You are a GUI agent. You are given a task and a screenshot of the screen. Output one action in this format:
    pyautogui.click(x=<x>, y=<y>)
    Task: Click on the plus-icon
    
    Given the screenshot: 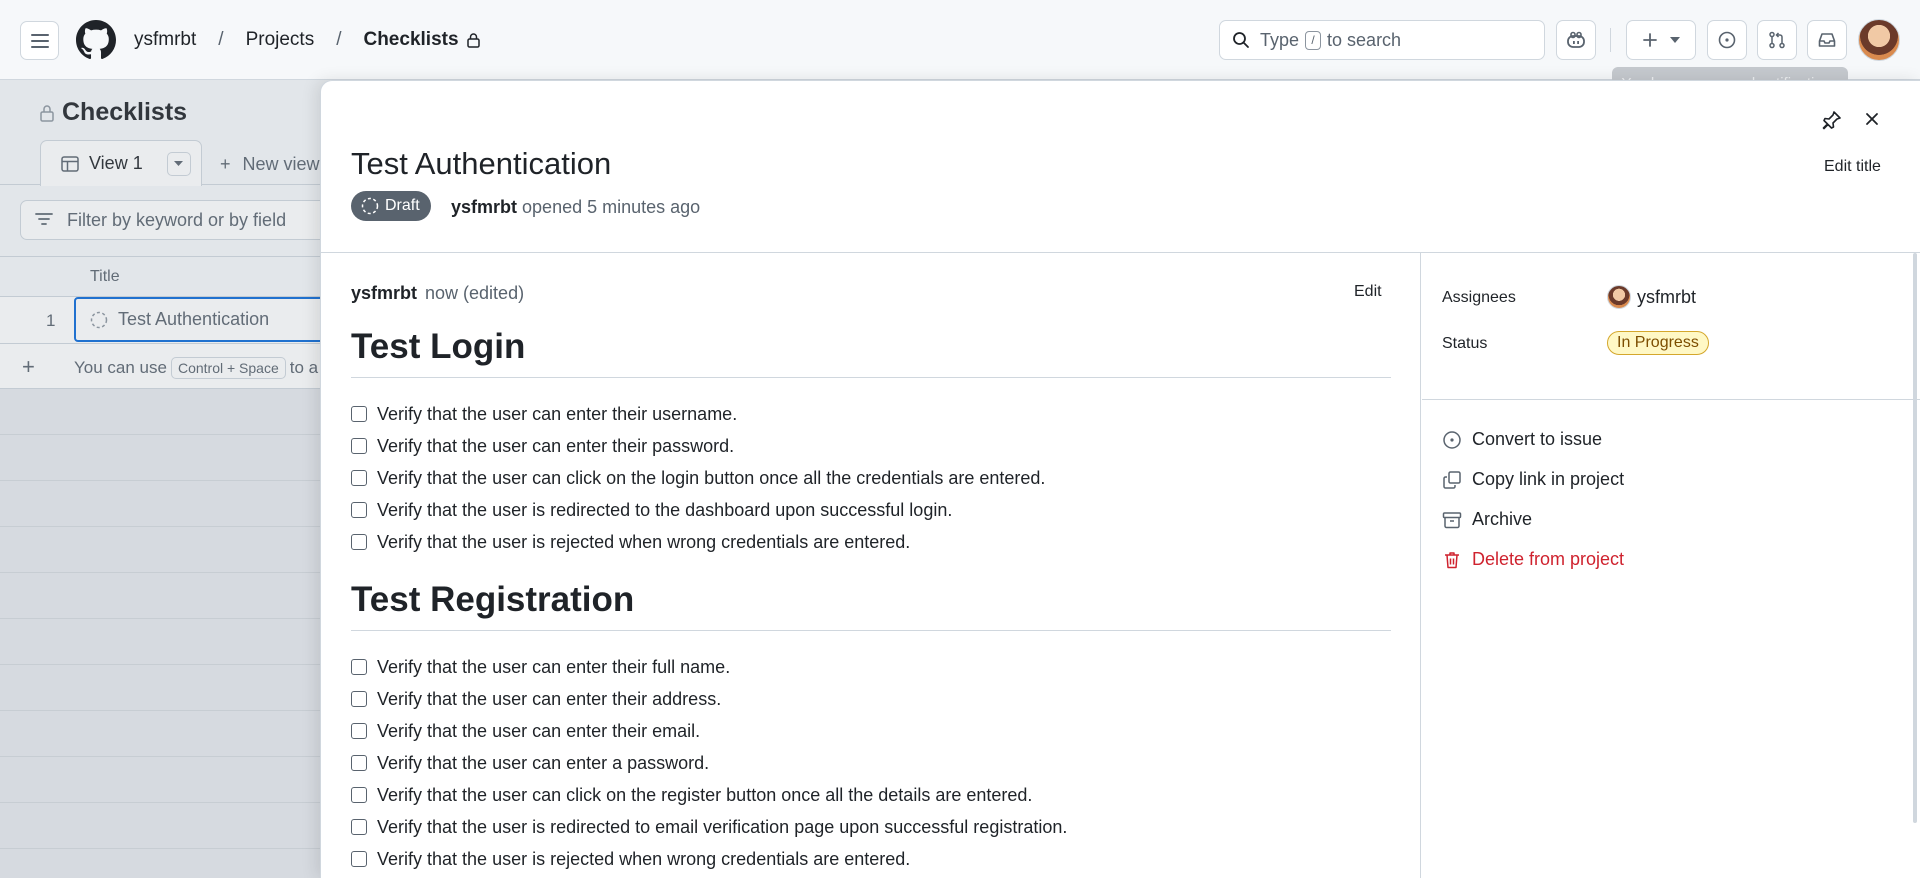 What is the action you would take?
    pyautogui.click(x=1650, y=40)
    